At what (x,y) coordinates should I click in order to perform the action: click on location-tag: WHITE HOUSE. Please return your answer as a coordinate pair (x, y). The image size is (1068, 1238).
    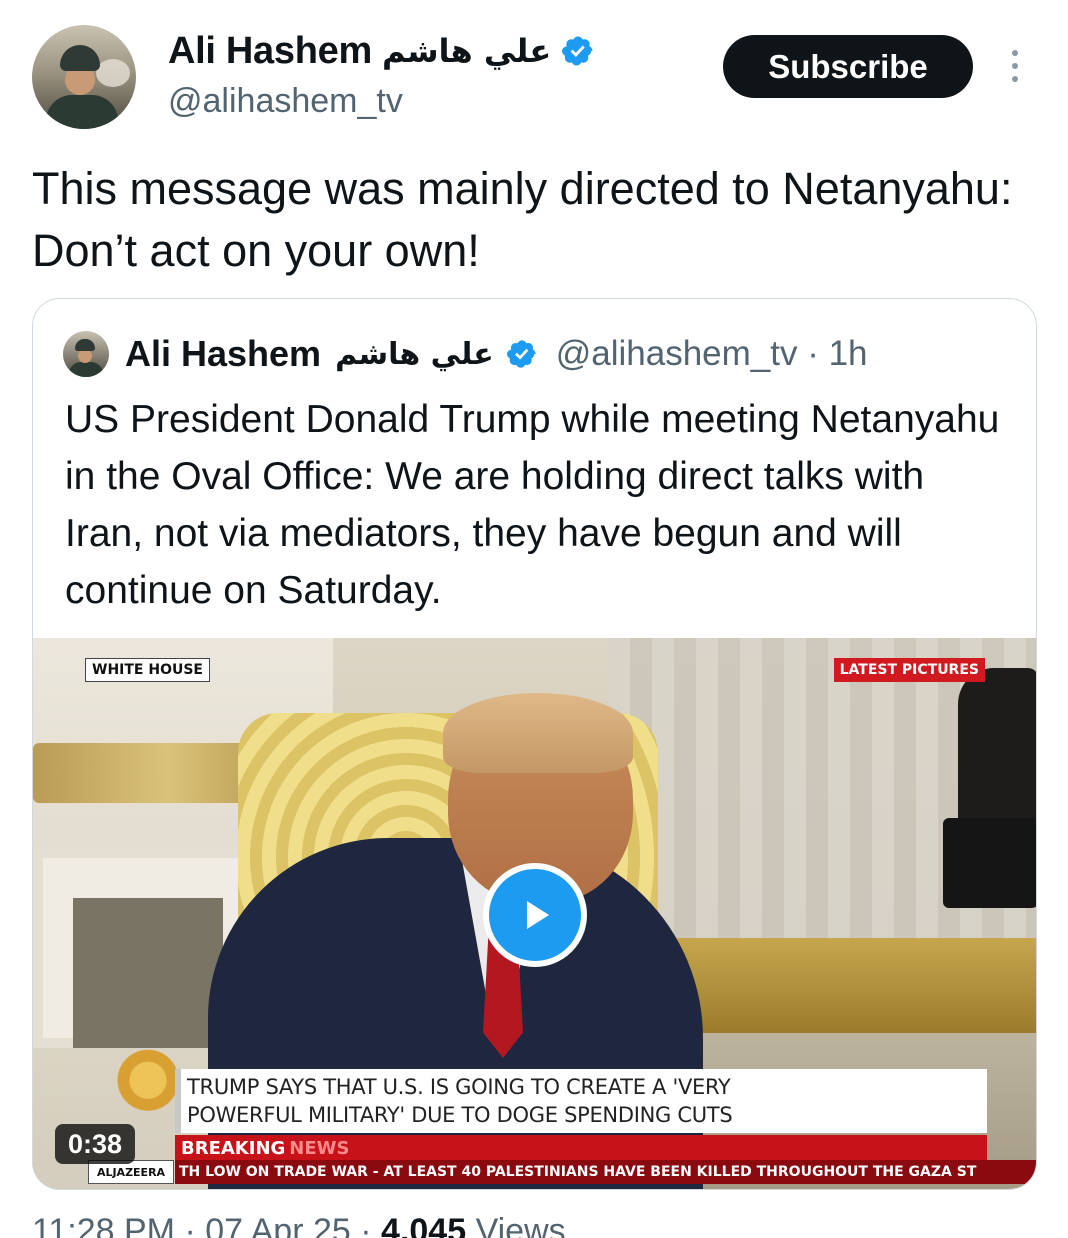
    Looking at the image, I should click on (147, 670).